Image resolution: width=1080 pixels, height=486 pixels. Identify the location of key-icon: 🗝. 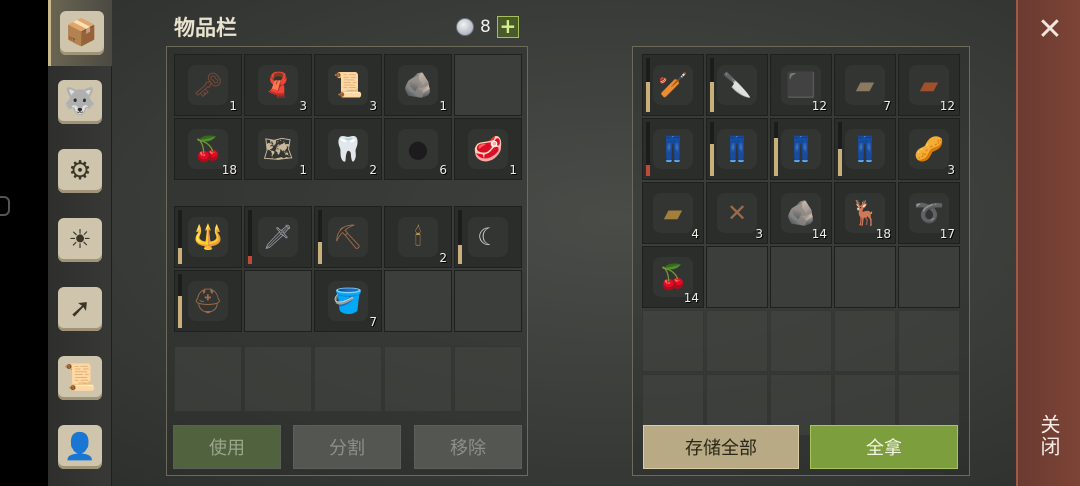
(208, 85).